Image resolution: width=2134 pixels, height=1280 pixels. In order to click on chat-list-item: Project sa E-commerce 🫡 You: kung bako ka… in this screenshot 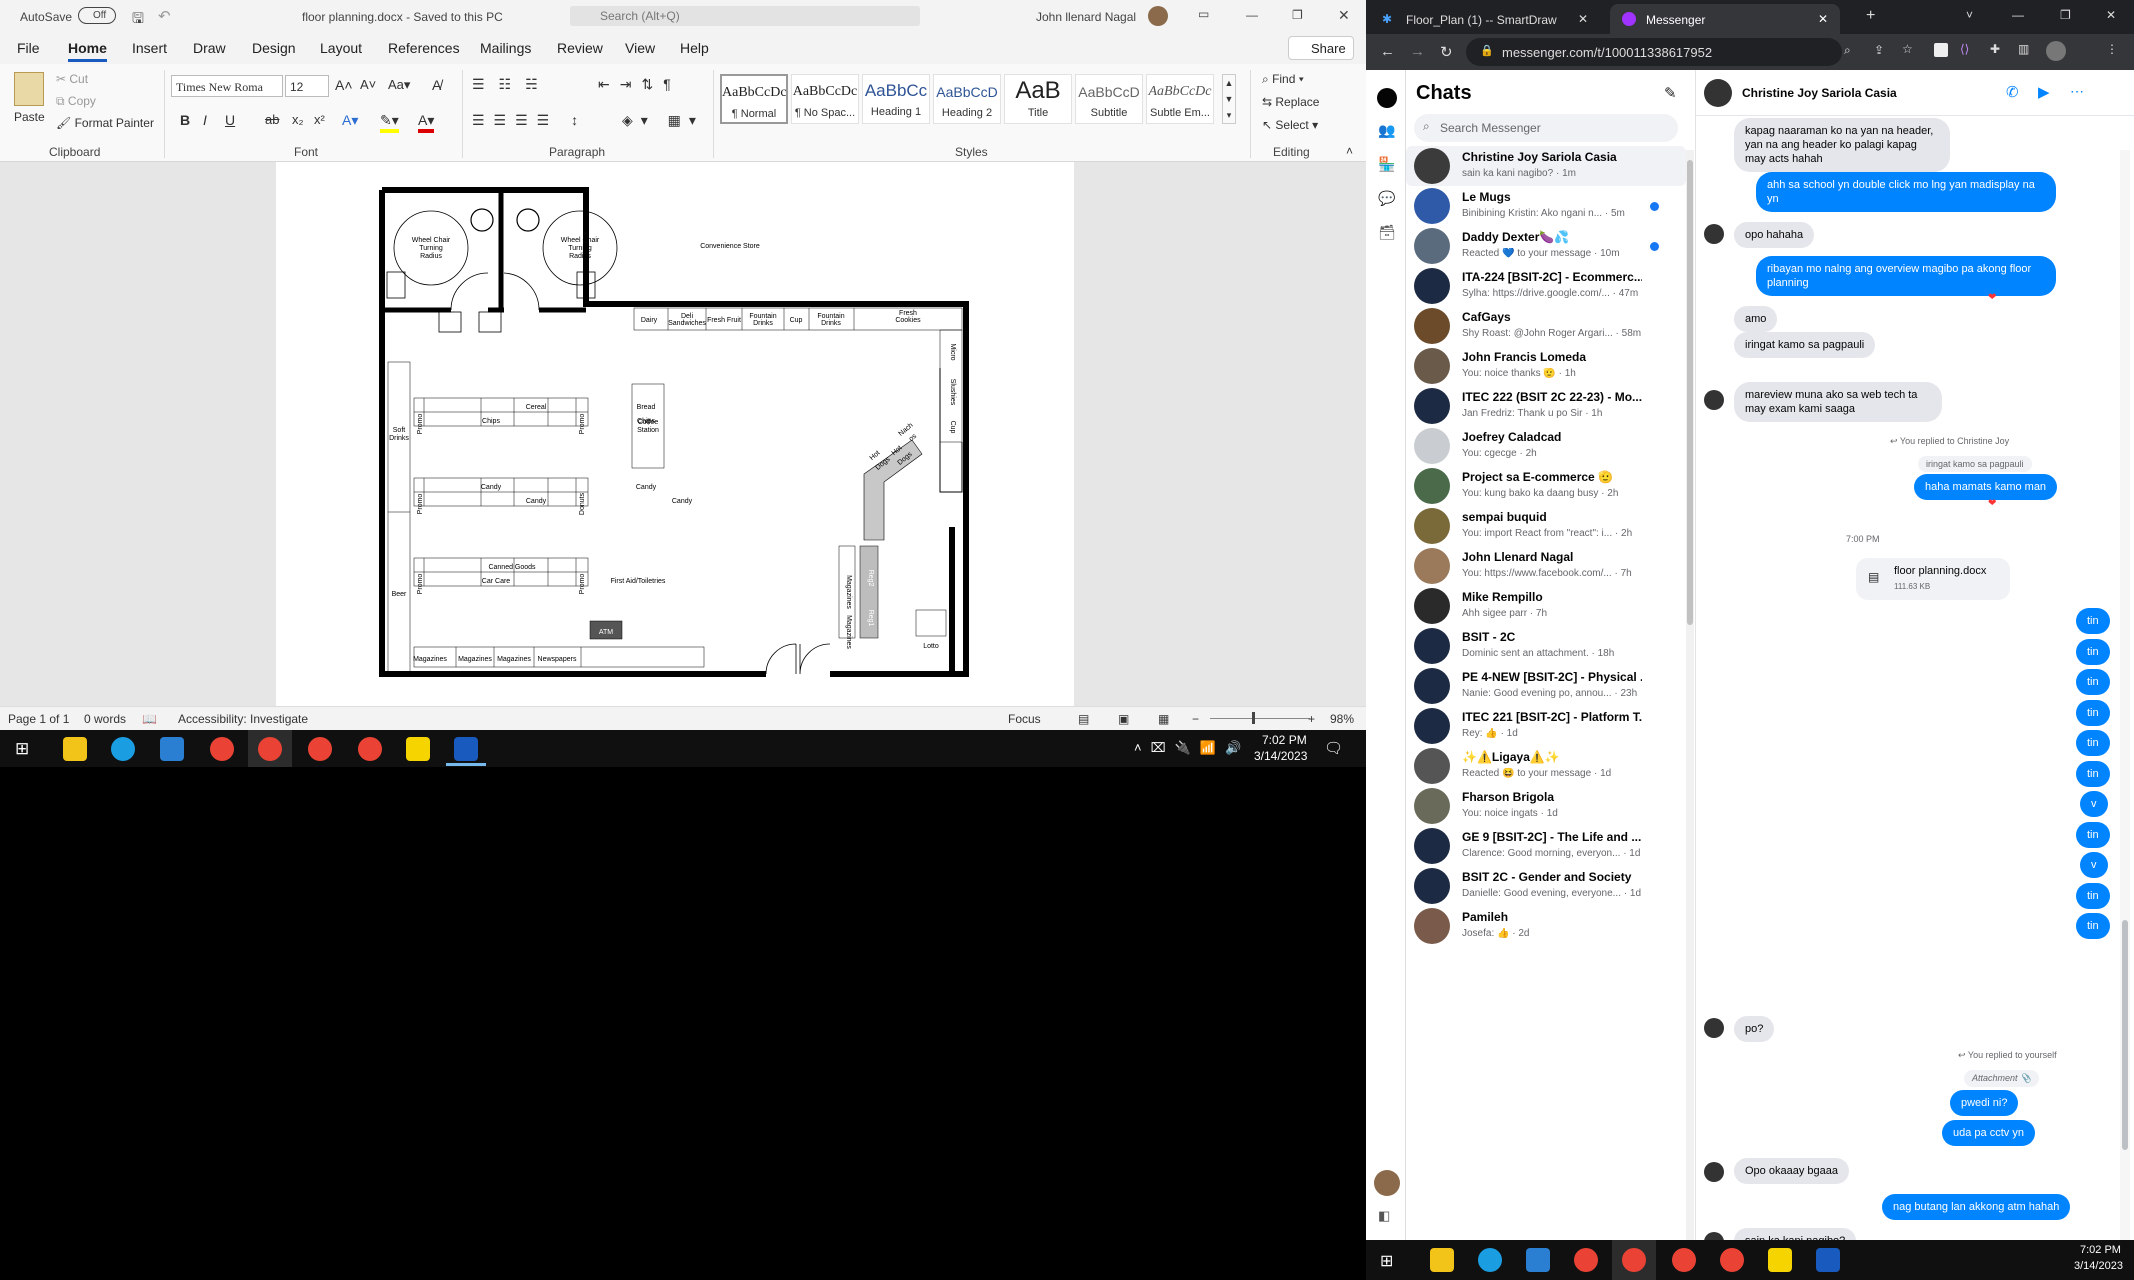, I will do `click(1546, 486)`.